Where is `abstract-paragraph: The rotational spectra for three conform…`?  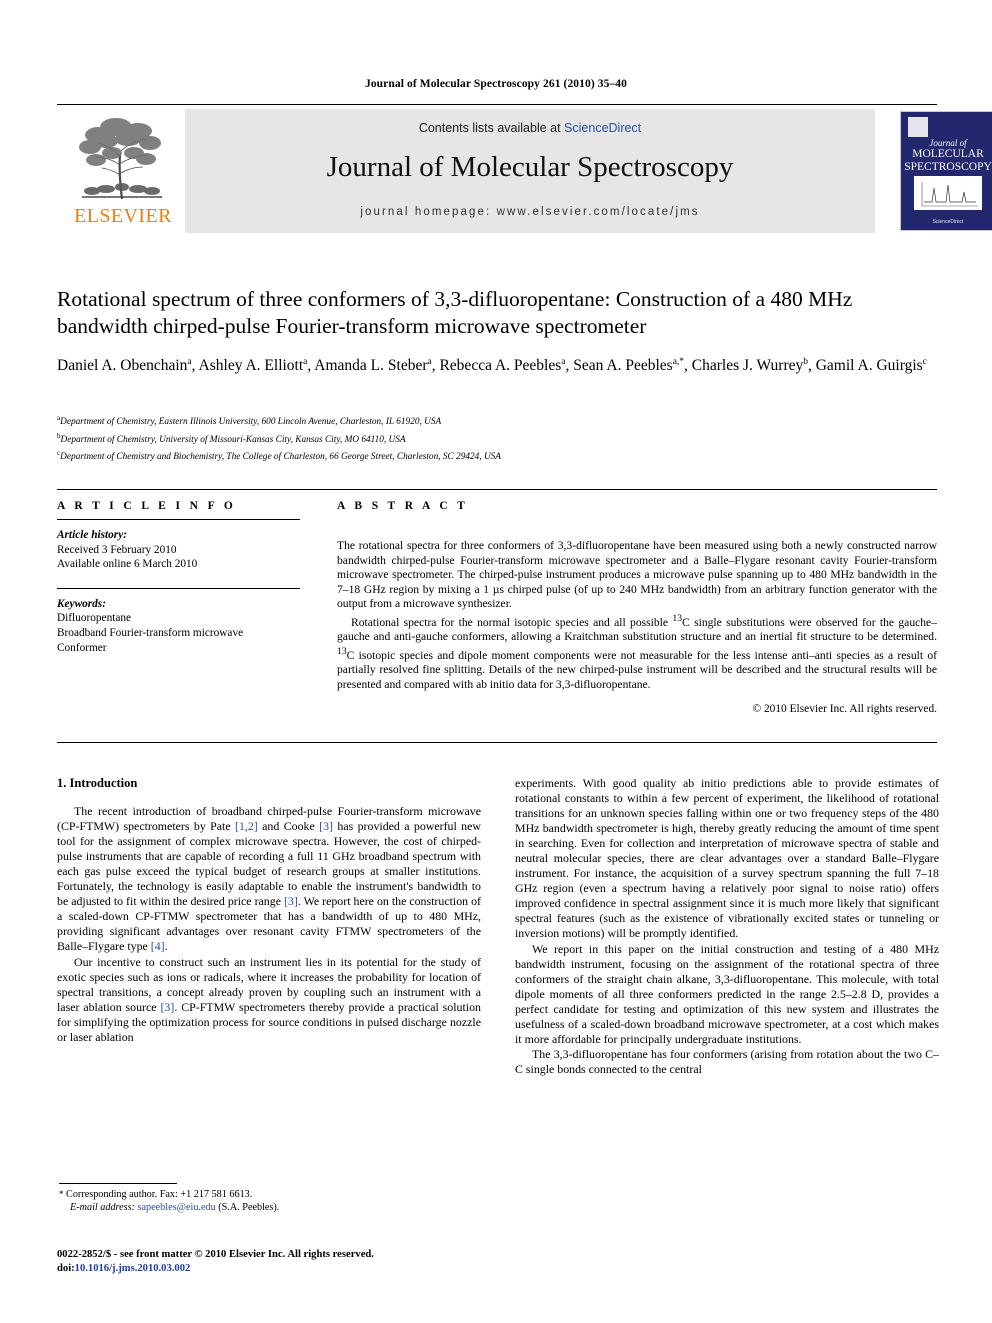
abstract-paragraph: The rotational spectra for three conform… is located at coordinates (637, 575).